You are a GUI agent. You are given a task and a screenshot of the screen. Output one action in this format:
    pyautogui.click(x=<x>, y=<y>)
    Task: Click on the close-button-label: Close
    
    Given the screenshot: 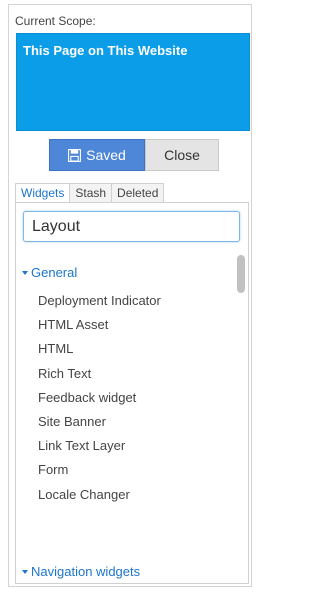 What is the action you would take?
    pyautogui.click(x=182, y=155)
    